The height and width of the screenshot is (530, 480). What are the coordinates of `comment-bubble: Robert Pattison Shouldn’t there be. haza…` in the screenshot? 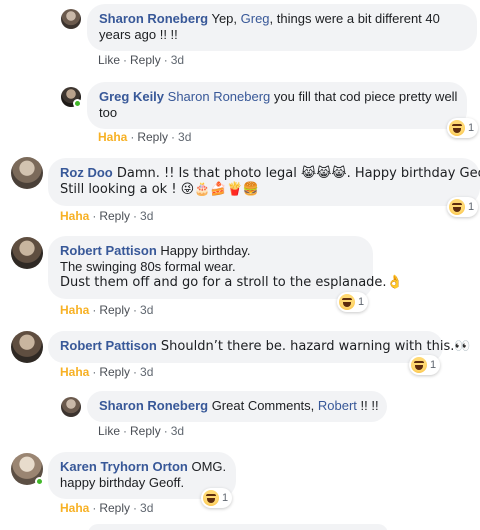 It's located at (259, 347).